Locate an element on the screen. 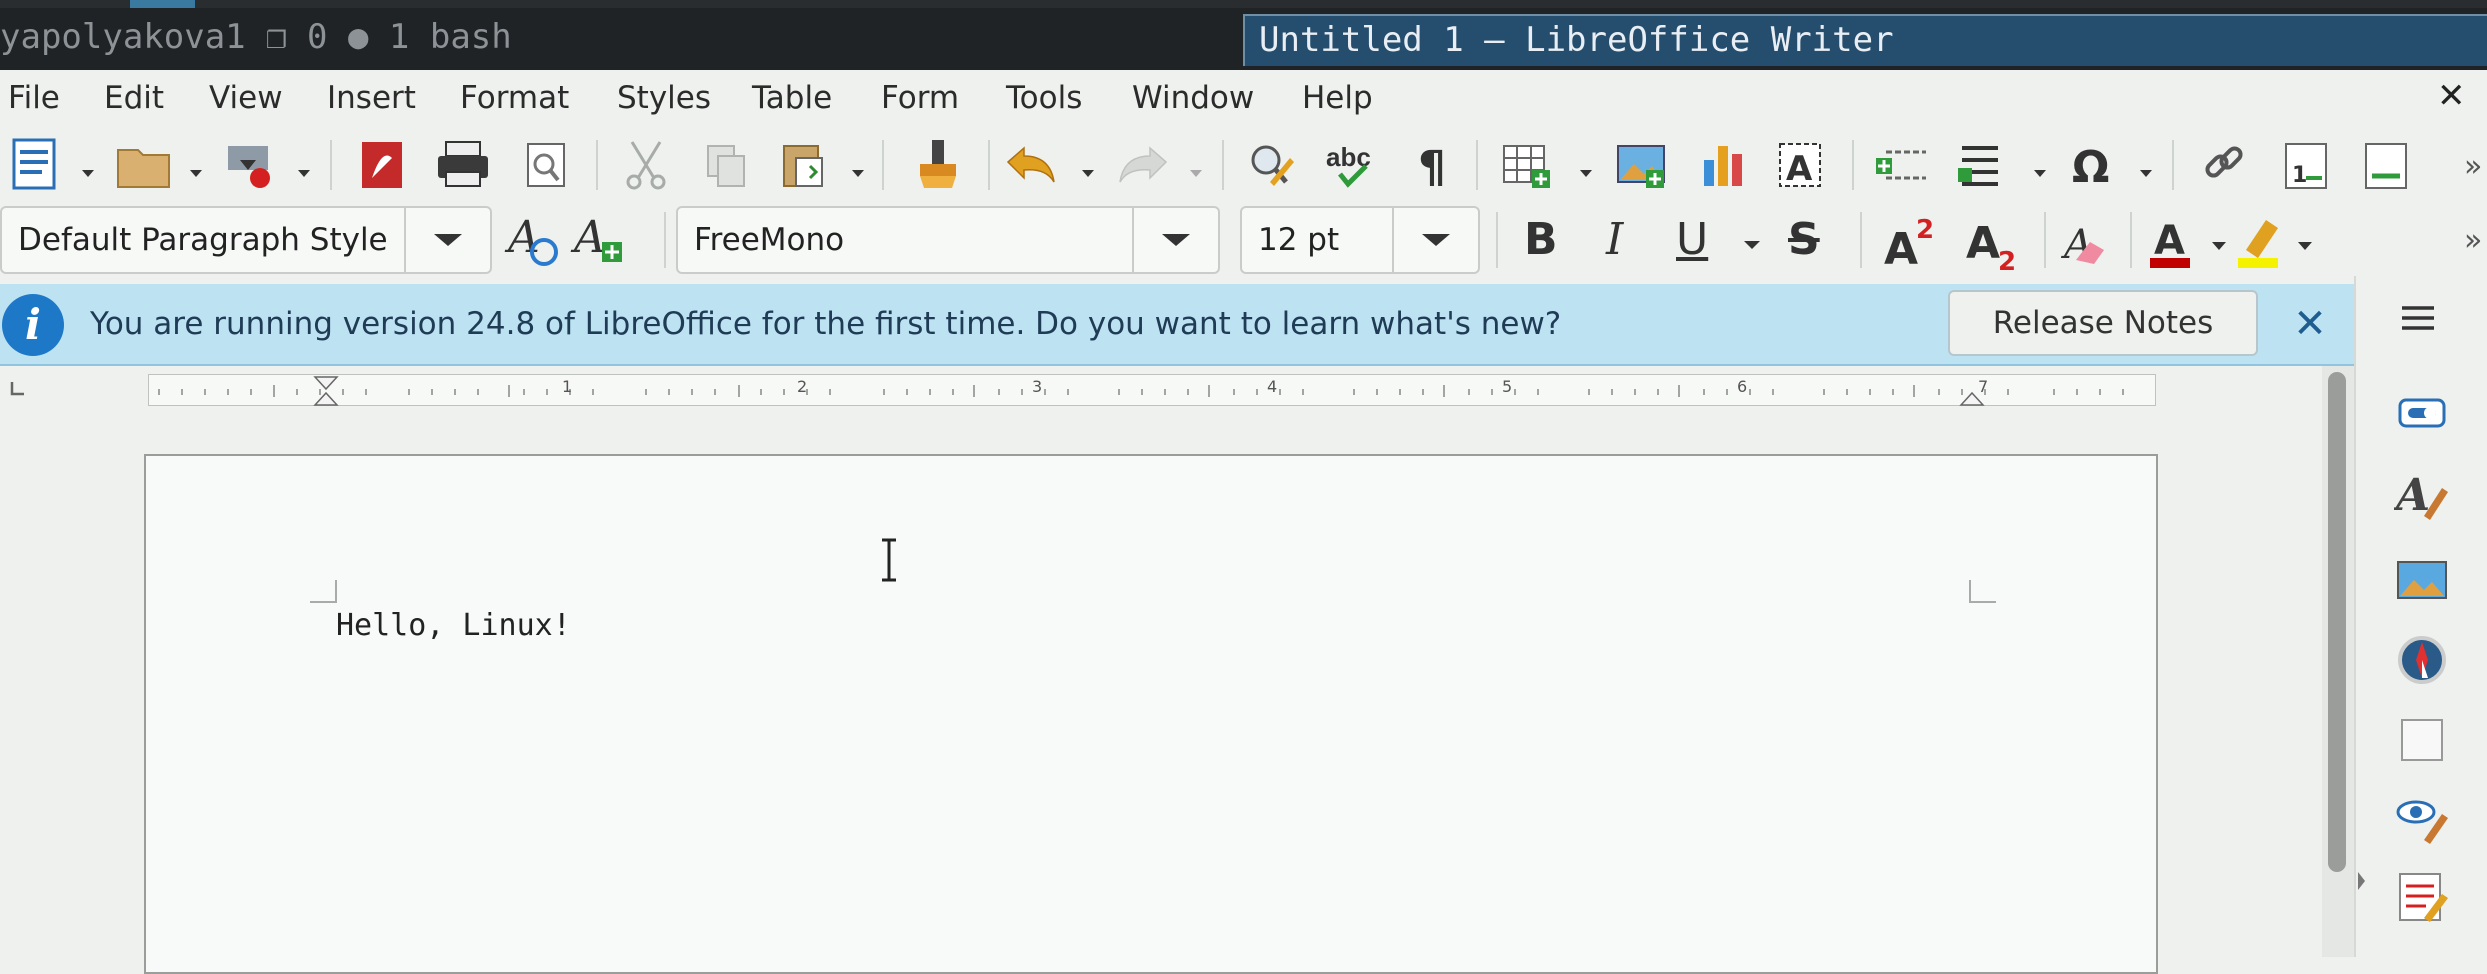 This screenshot has height=974, width=2487. export-pdf-icon is located at coordinates (382, 165).